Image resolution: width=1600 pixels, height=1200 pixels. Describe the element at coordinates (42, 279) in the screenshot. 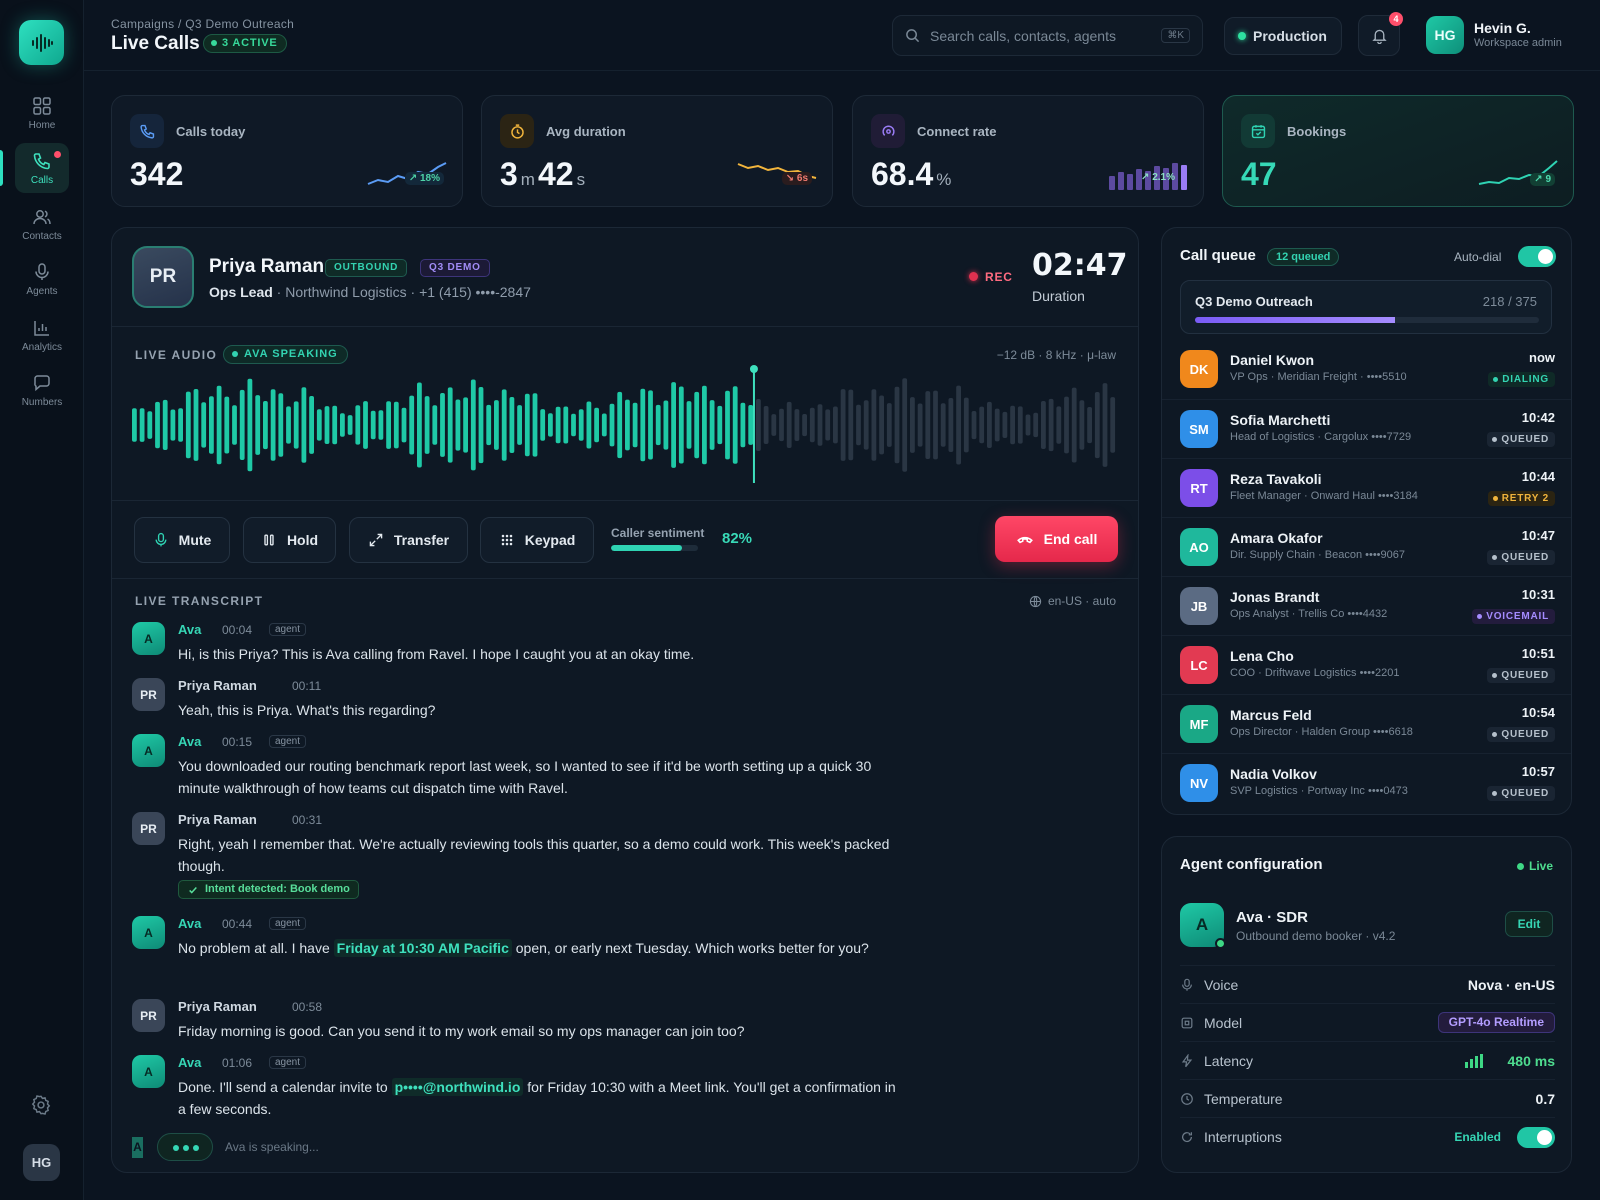

I see `sidebar-item-agents: Agents` at that location.